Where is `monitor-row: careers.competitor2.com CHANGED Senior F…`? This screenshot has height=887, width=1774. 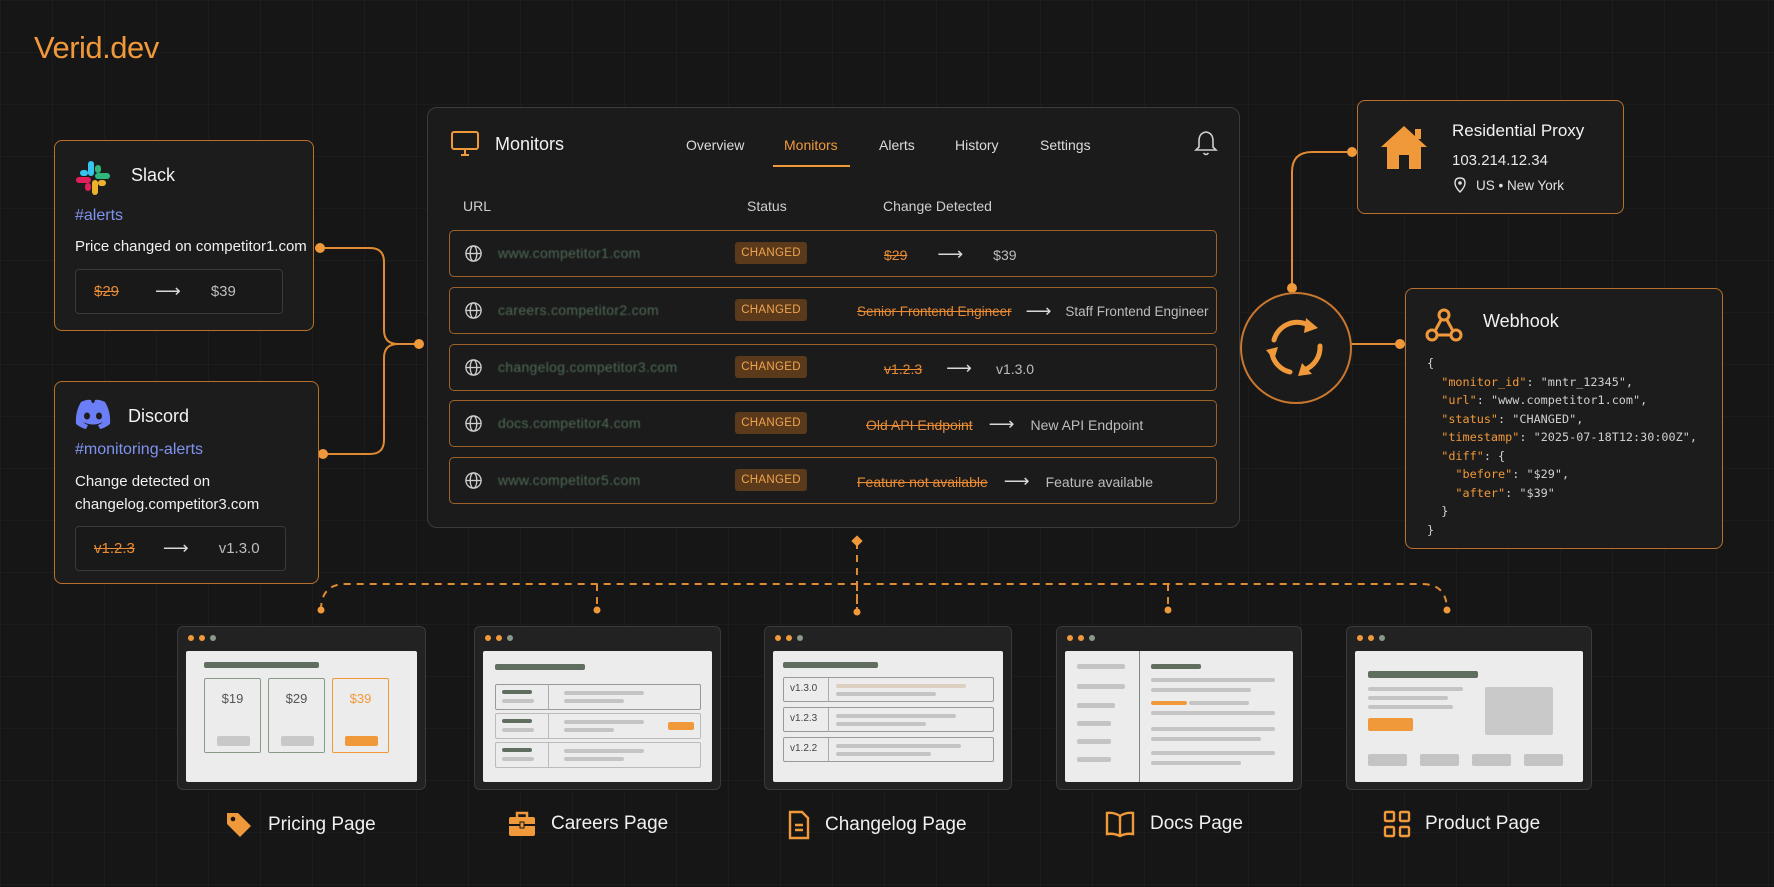 monitor-row: careers.competitor2.com CHANGED Senior F… is located at coordinates (833, 310).